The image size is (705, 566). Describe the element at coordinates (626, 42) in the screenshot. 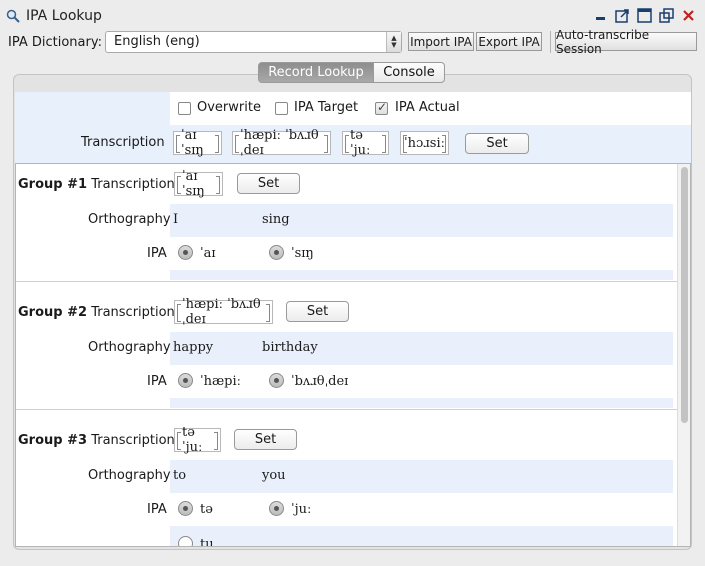

I see `auto-transcribe-session-button: Auto-transcribe Session` at that location.